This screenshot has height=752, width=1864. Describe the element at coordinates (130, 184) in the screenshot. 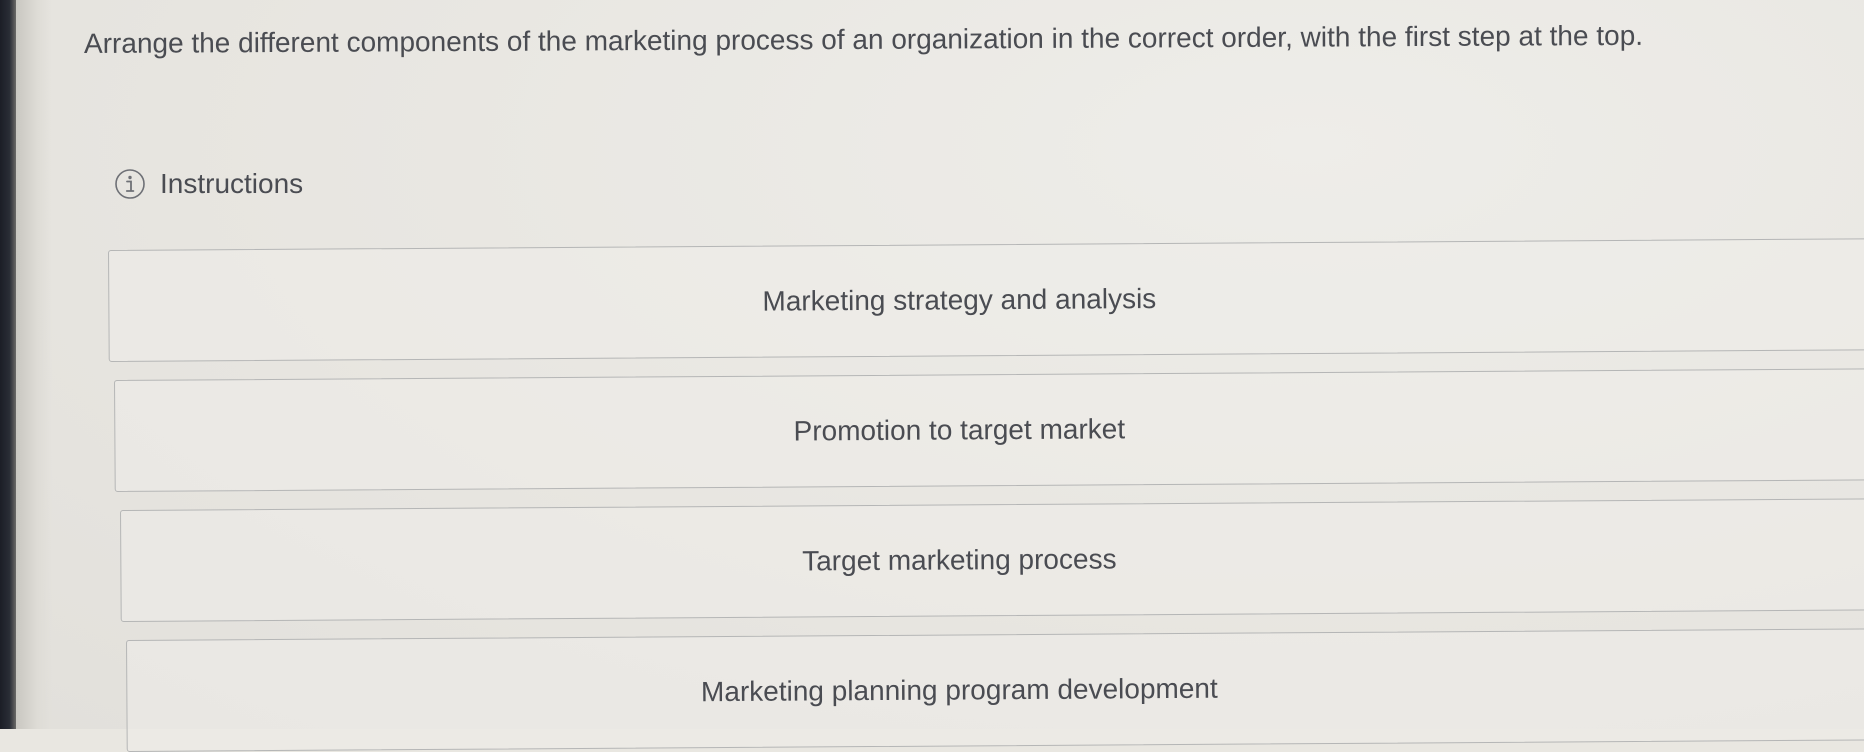

I see `info-icon` at that location.